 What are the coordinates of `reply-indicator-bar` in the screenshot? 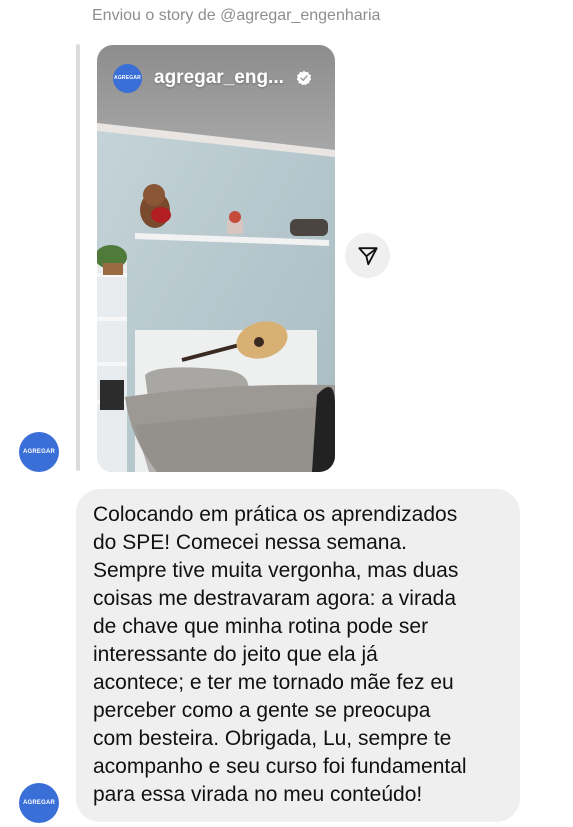 It's located at (78, 257).